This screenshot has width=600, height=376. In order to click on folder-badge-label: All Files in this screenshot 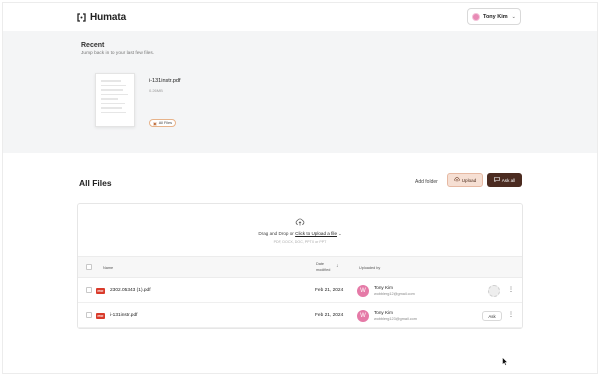, I will do `click(165, 123)`.